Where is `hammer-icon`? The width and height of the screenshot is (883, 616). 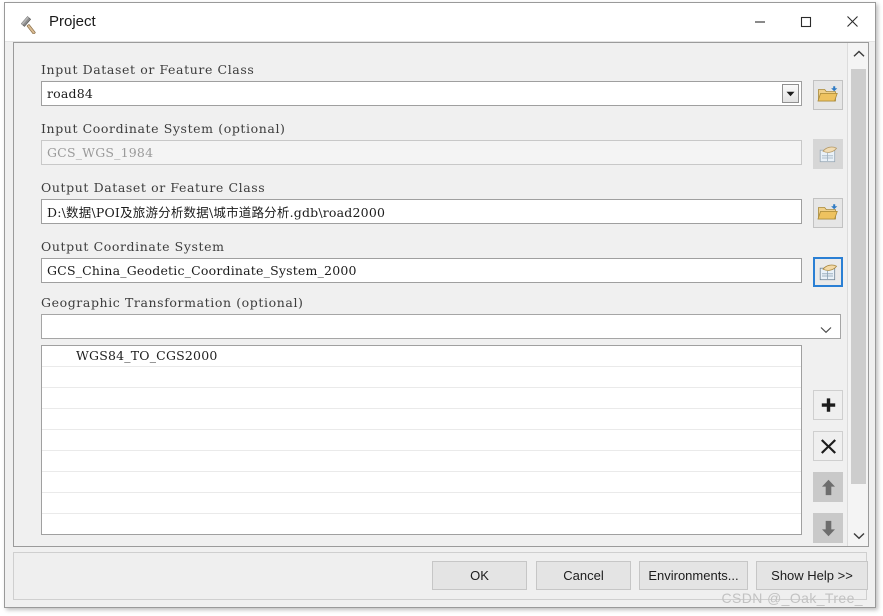
hammer-icon is located at coordinates (31, 23).